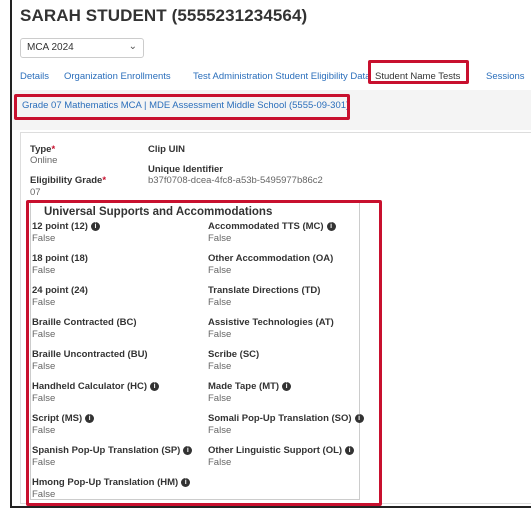 This screenshot has width=531, height=508. Describe the element at coordinates (35, 192) in the screenshot. I see `eligibility-grade-value: 07` at that location.